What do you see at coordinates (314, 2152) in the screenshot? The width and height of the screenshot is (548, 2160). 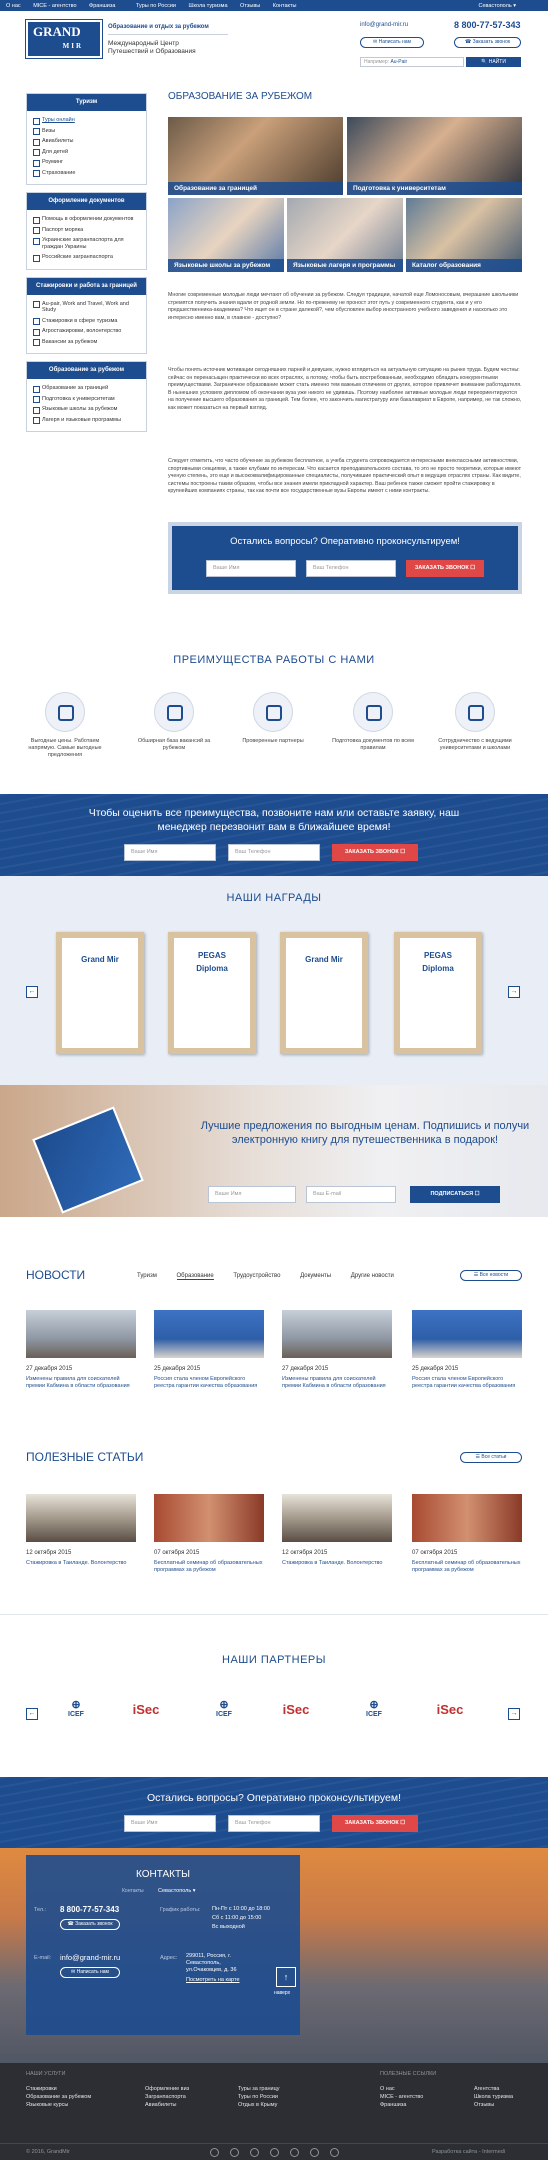 I see `pinterest-icon` at bounding box center [314, 2152].